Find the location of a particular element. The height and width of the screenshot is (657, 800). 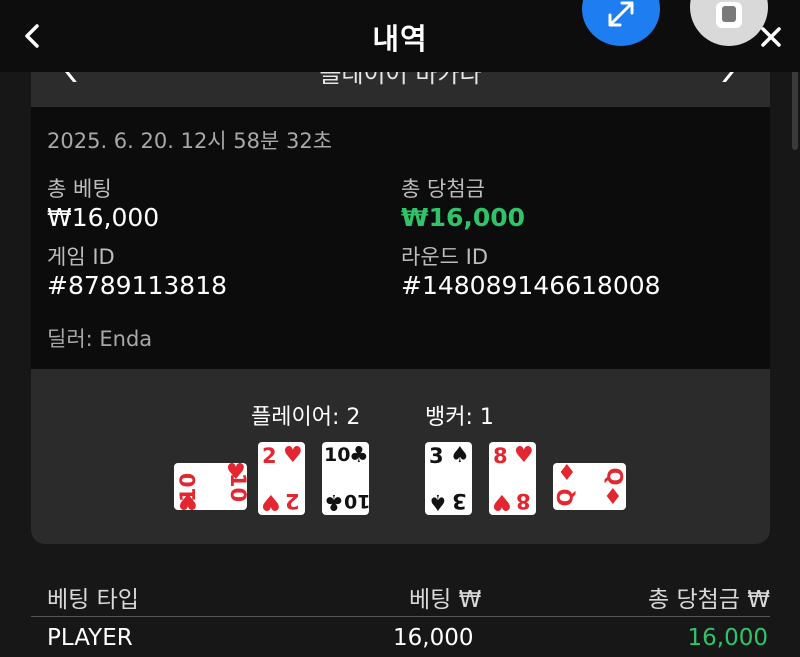

round-id-value: #148089146618008 is located at coordinates (531, 285).